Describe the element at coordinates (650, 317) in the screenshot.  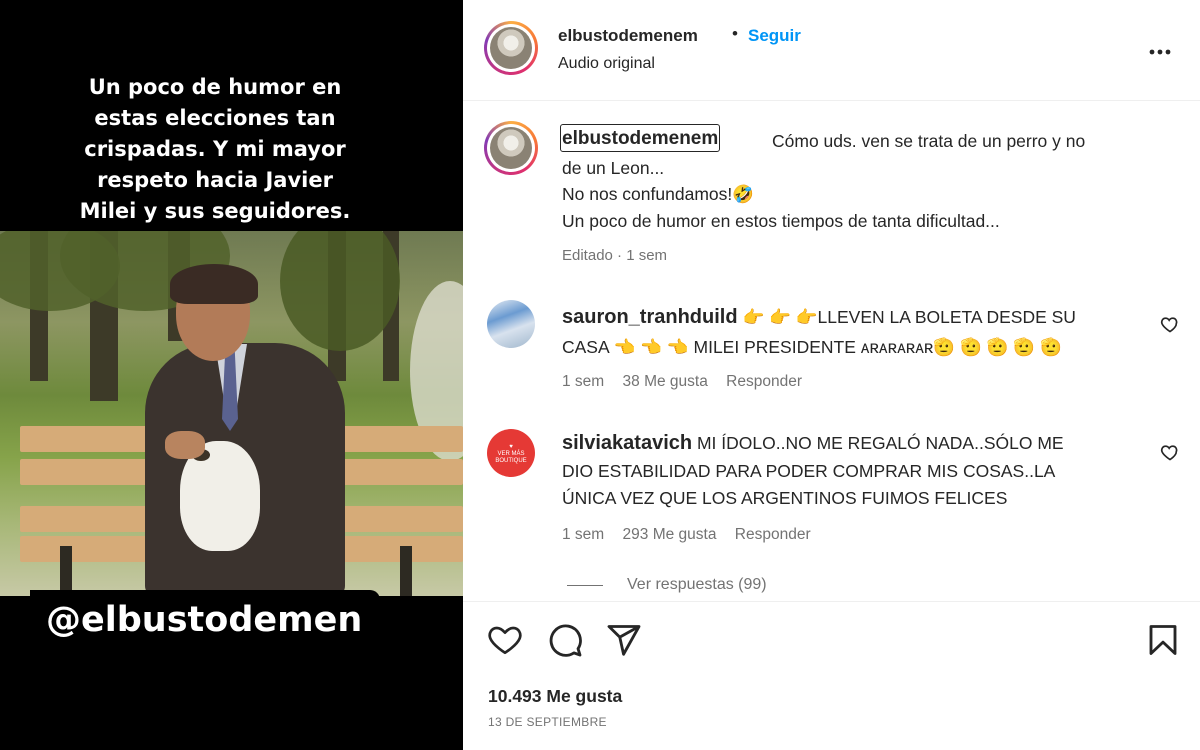
I see `comment-username: sauron_tranhduild` at that location.